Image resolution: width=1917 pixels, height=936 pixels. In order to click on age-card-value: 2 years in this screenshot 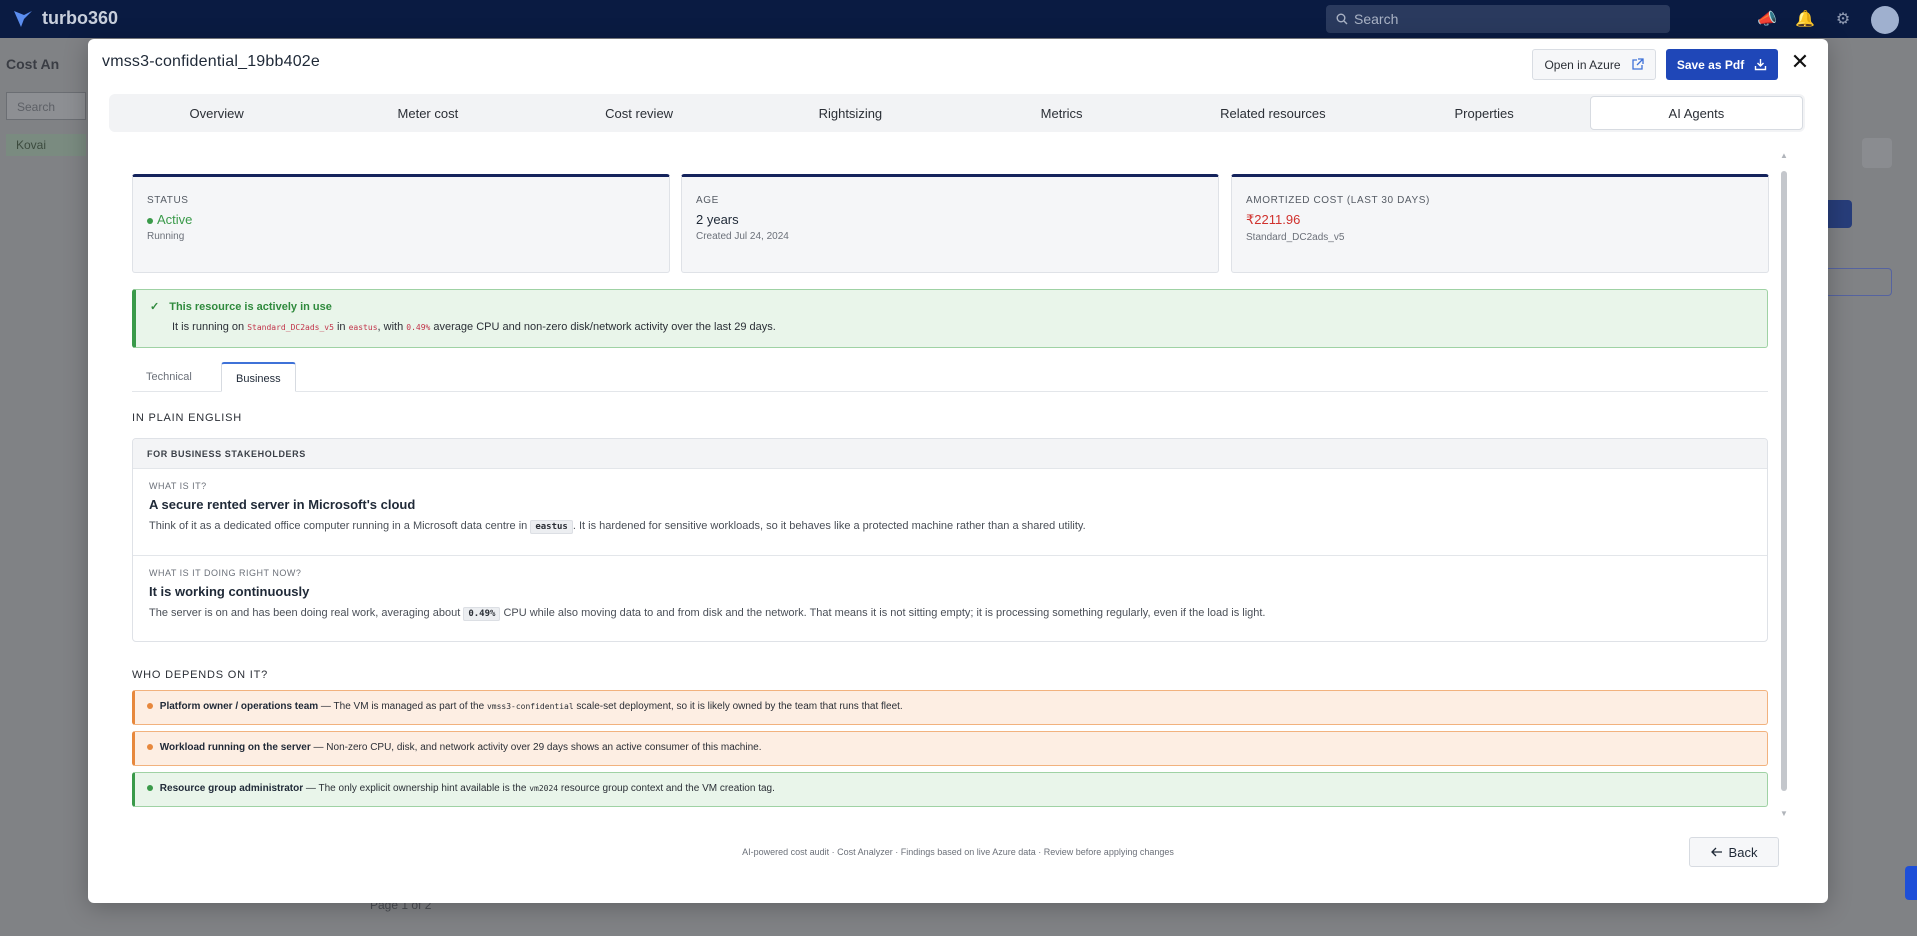, I will do `click(717, 219)`.